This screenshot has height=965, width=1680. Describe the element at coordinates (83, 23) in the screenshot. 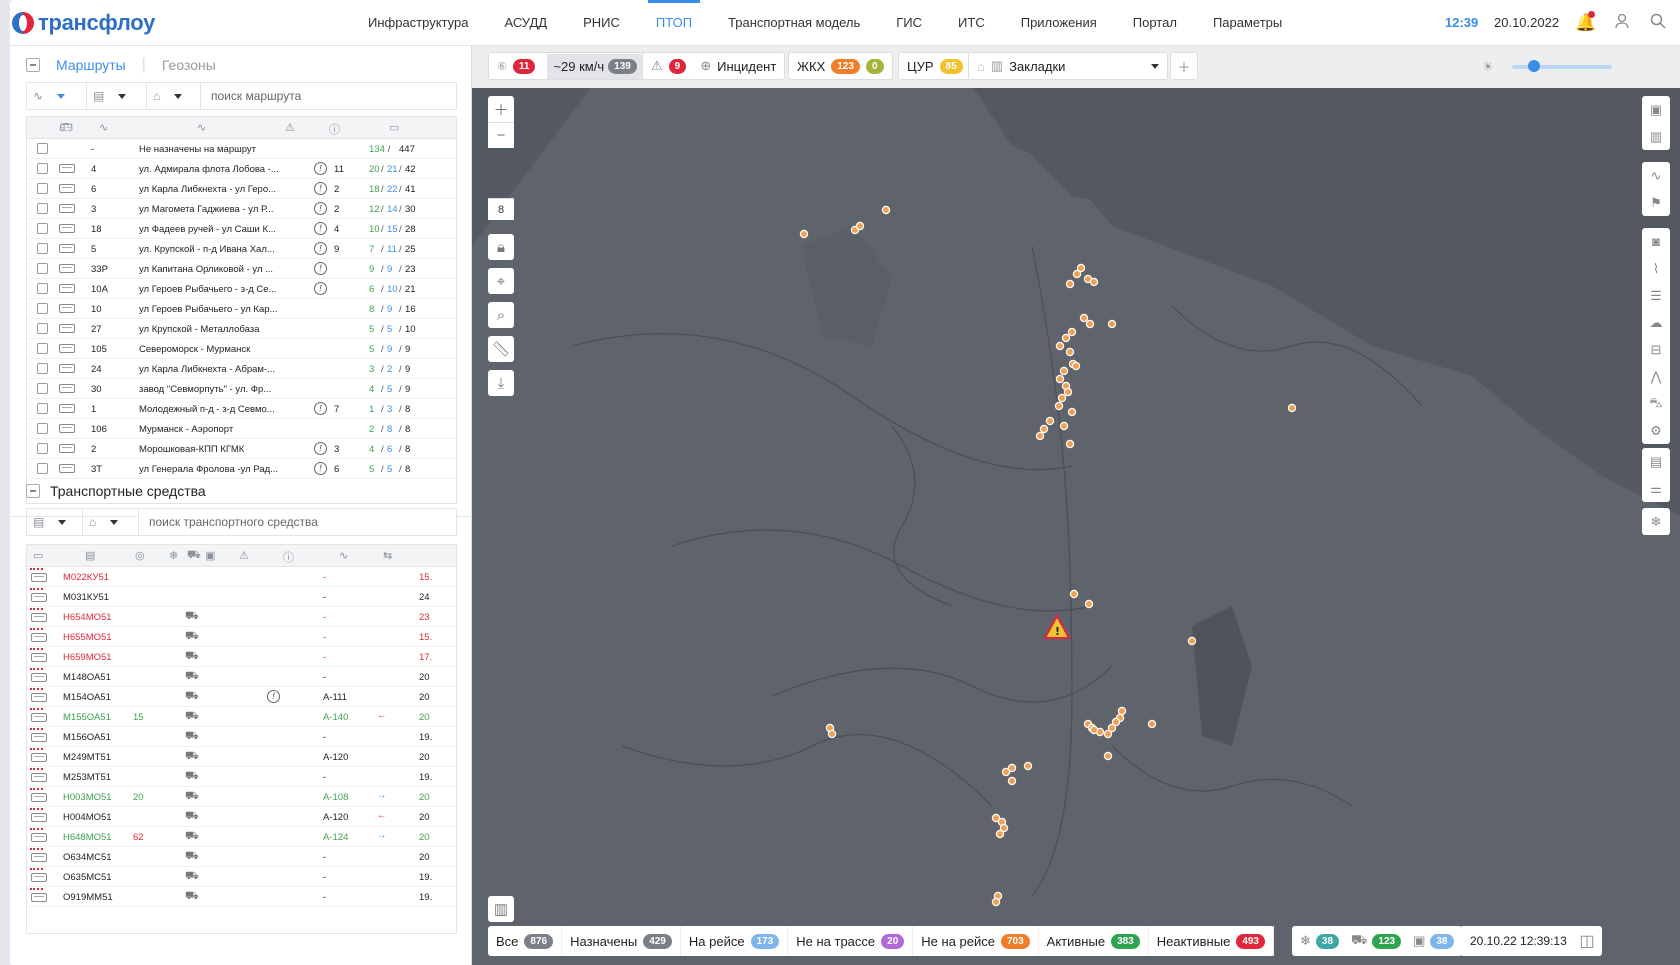

I see `logo: трансфлоу` at that location.